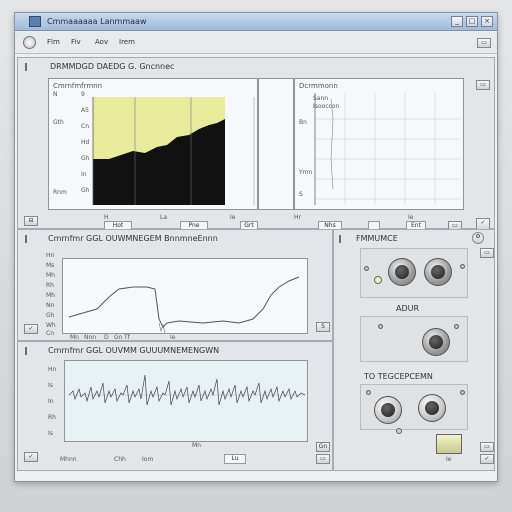  I want to click on x-label: Chh, so click(120, 459).